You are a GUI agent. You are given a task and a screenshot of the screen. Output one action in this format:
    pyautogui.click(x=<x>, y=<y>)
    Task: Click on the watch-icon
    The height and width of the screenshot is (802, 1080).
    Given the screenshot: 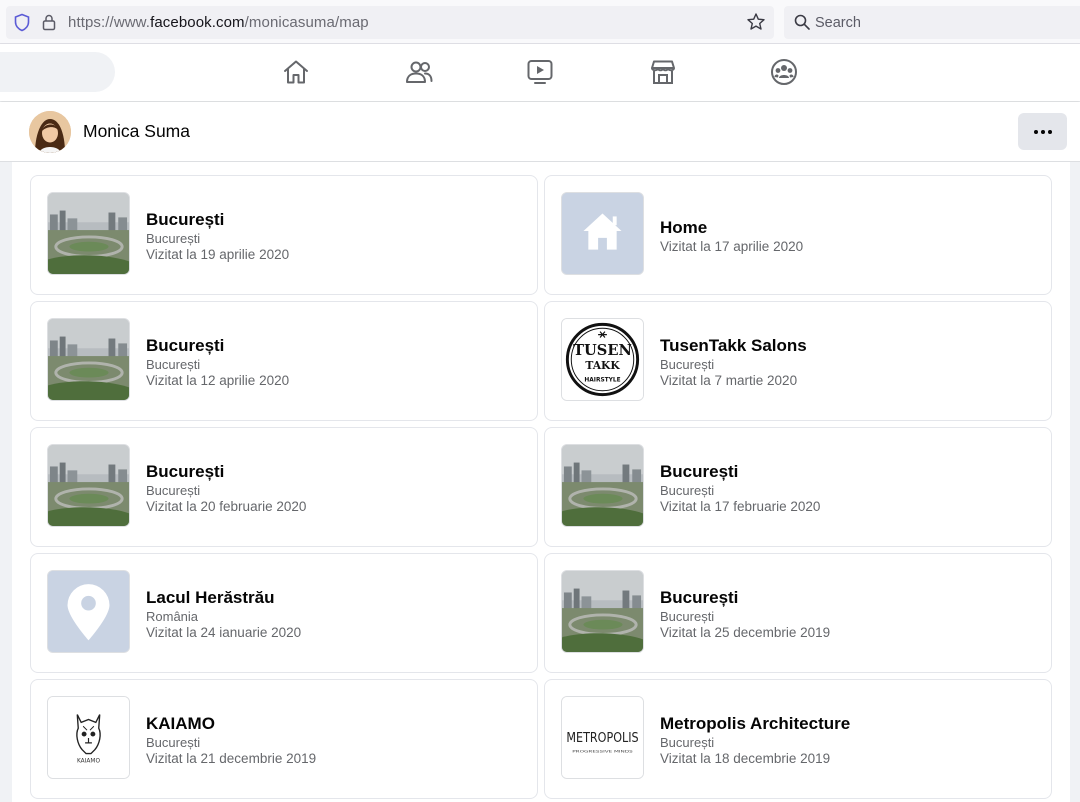 What is the action you would take?
    pyautogui.click(x=540, y=72)
    